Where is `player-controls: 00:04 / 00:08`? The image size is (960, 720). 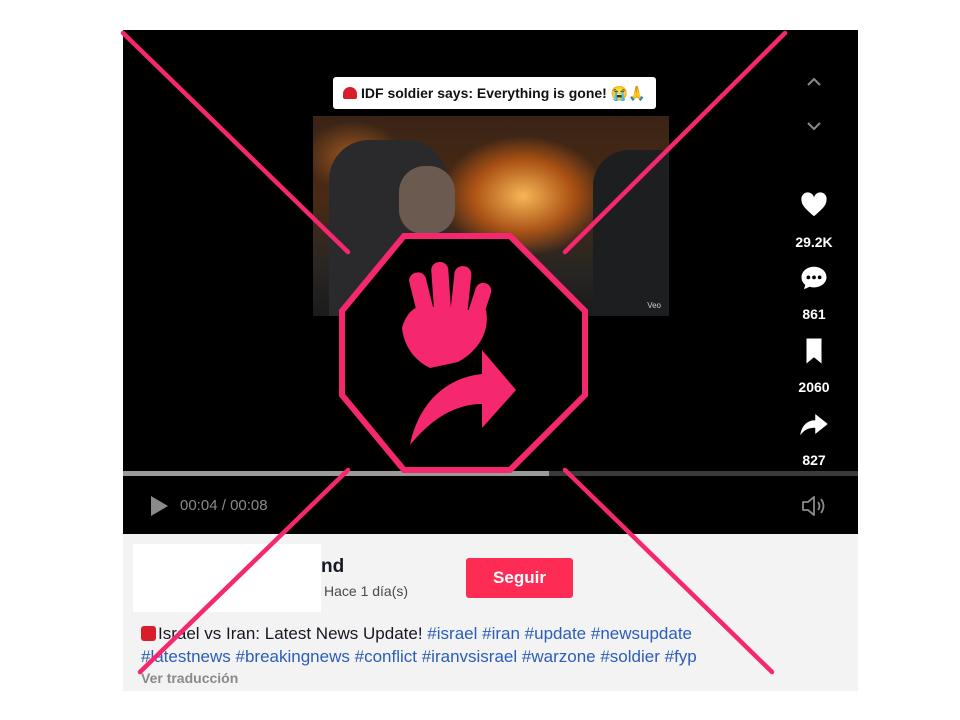
player-controls: 00:04 / 00:08 is located at coordinates (490, 505).